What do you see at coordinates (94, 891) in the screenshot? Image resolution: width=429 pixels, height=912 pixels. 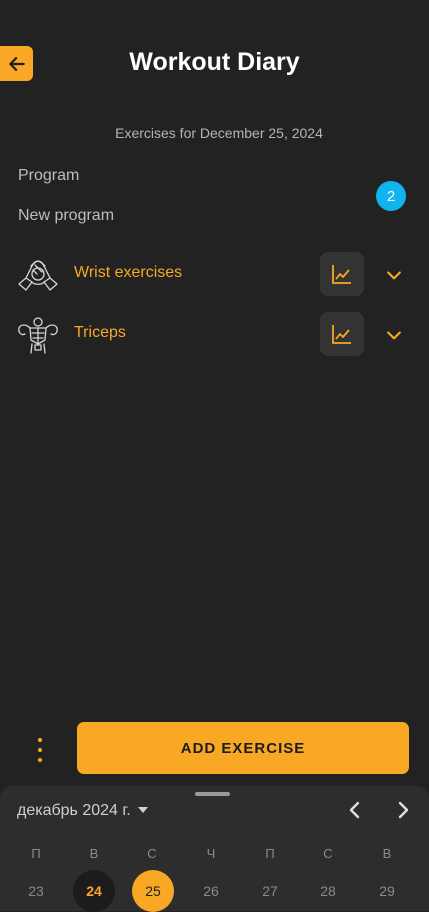 I see `calendar-day-today: 24` at bounding box center [94, 891].